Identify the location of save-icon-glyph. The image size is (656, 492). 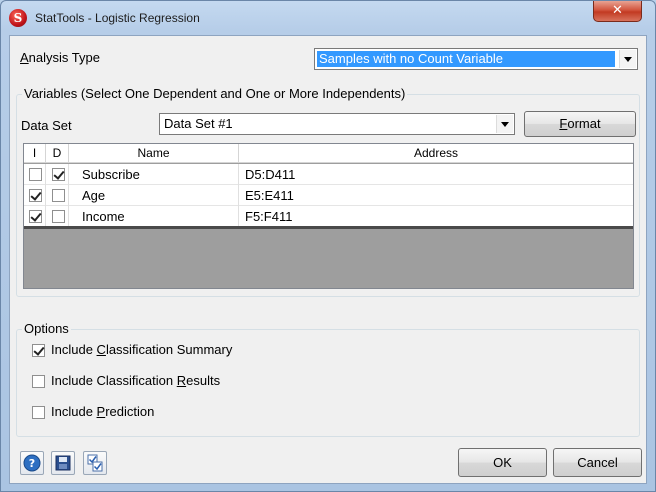
(63, 463).